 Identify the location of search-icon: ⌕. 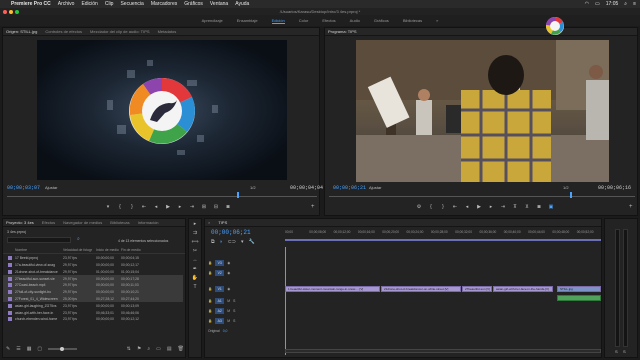
(78, 239).